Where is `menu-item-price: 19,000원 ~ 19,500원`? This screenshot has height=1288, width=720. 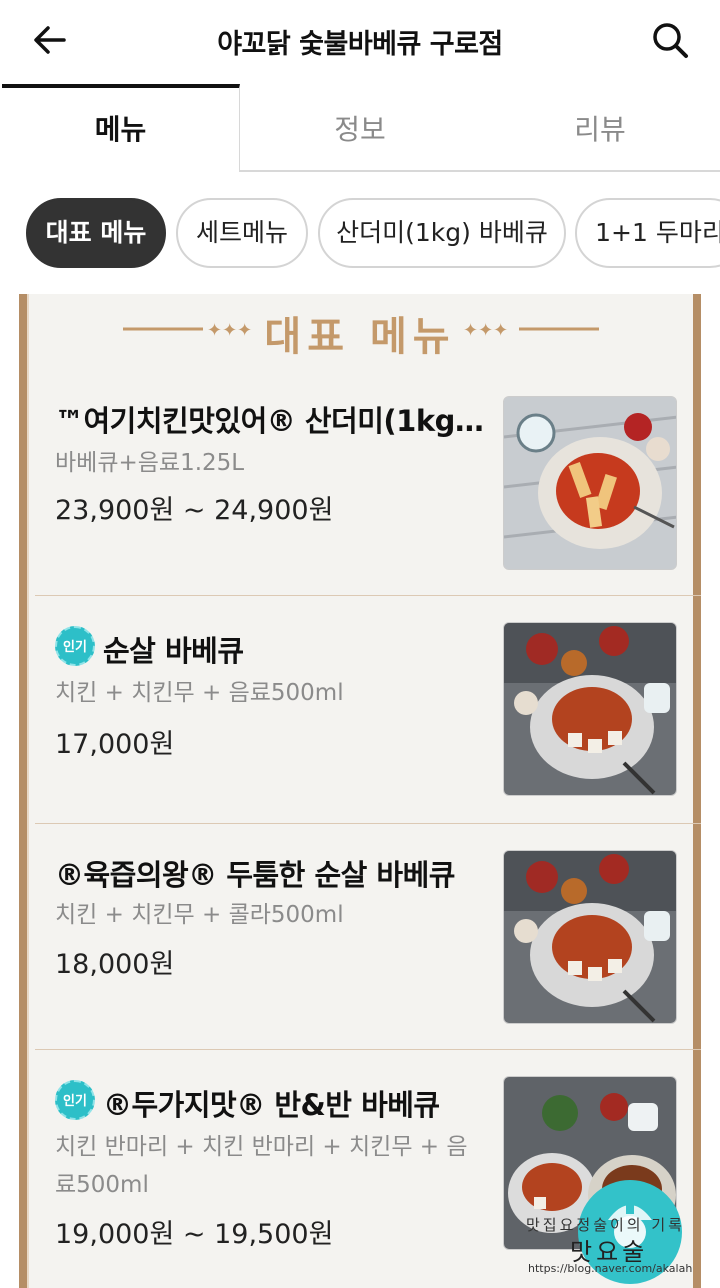 menu-item-price: 19,000원 ~ 19,500원 is located at coordinates (194, 1234).